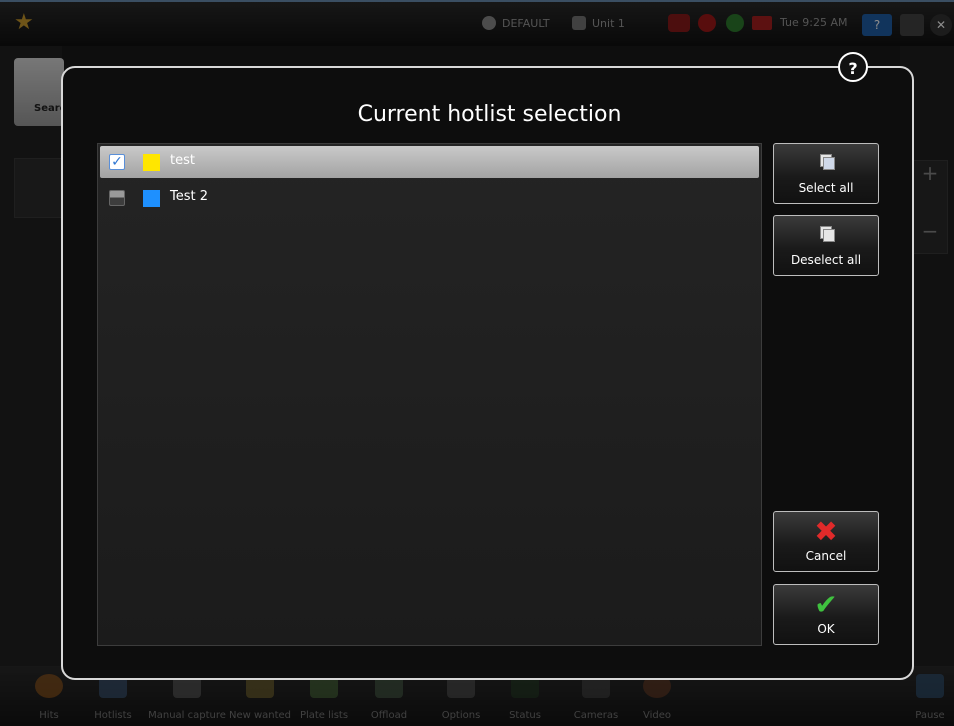  What do you see at coordinates (826, 245) in the screenshot?
I see `deselect-all-button: Deselect all` at bounding box center [826, 245].